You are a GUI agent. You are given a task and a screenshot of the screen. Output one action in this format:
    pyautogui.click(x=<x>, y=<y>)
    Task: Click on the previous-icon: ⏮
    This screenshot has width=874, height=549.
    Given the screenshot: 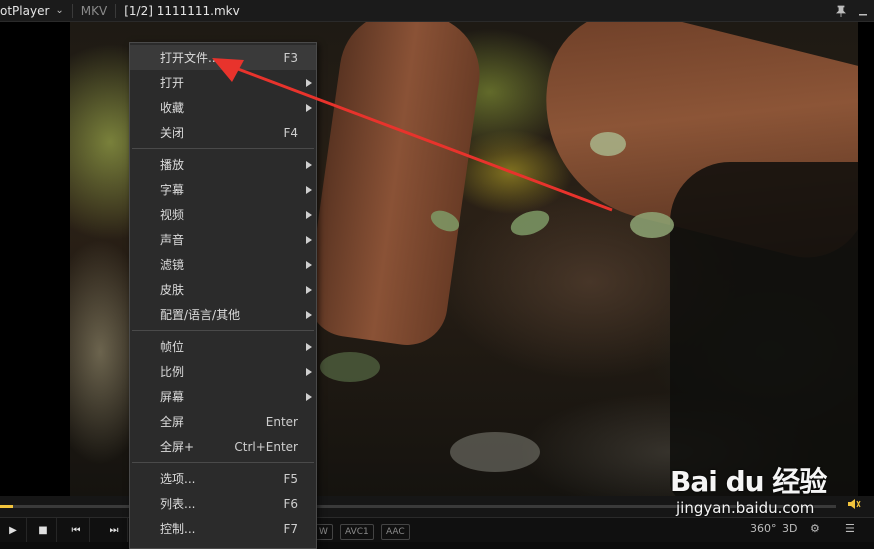 What is the action you would take?
    pyautogui.click(x=76, y=530)
    